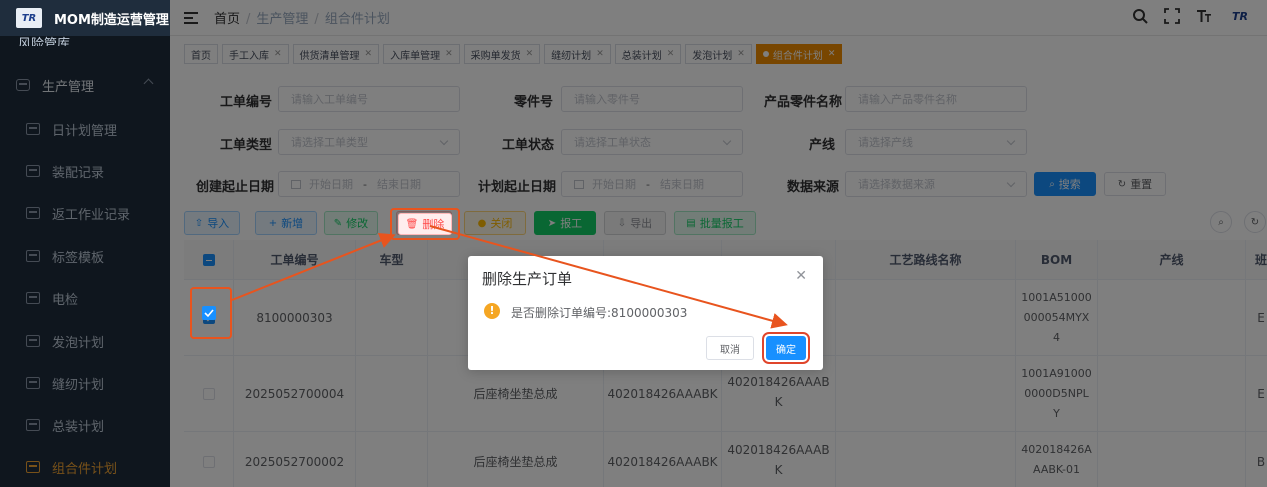  I want to click on app-title: MOM制造运营管理, so click(111, 20).